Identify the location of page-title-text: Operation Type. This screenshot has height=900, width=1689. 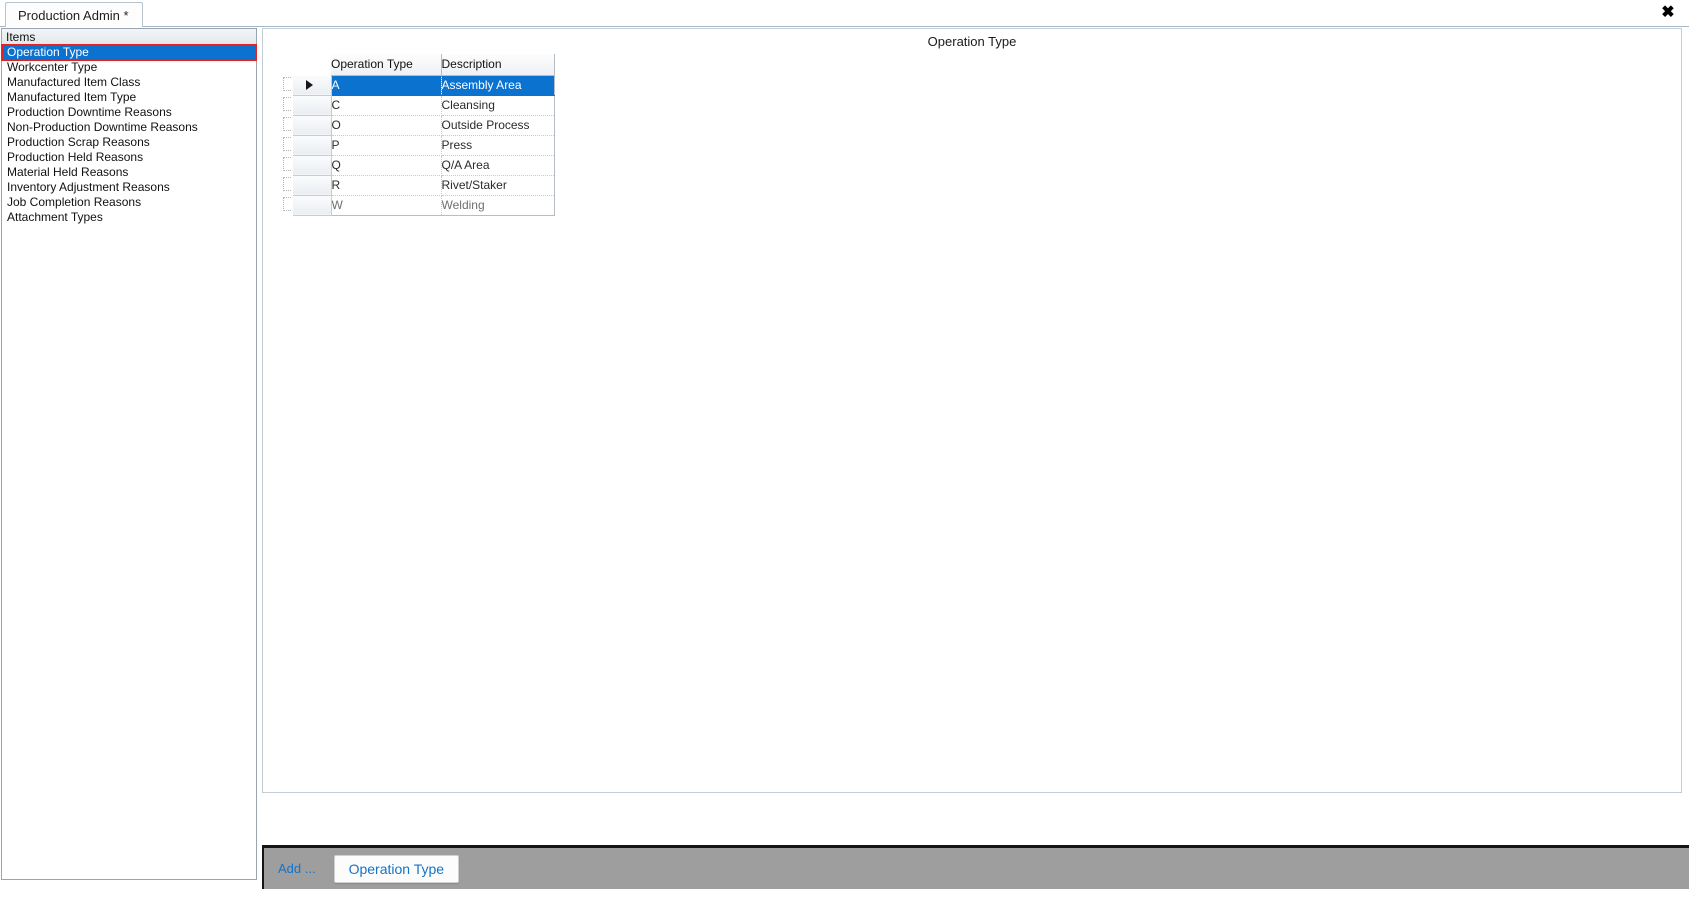
(972, 41).